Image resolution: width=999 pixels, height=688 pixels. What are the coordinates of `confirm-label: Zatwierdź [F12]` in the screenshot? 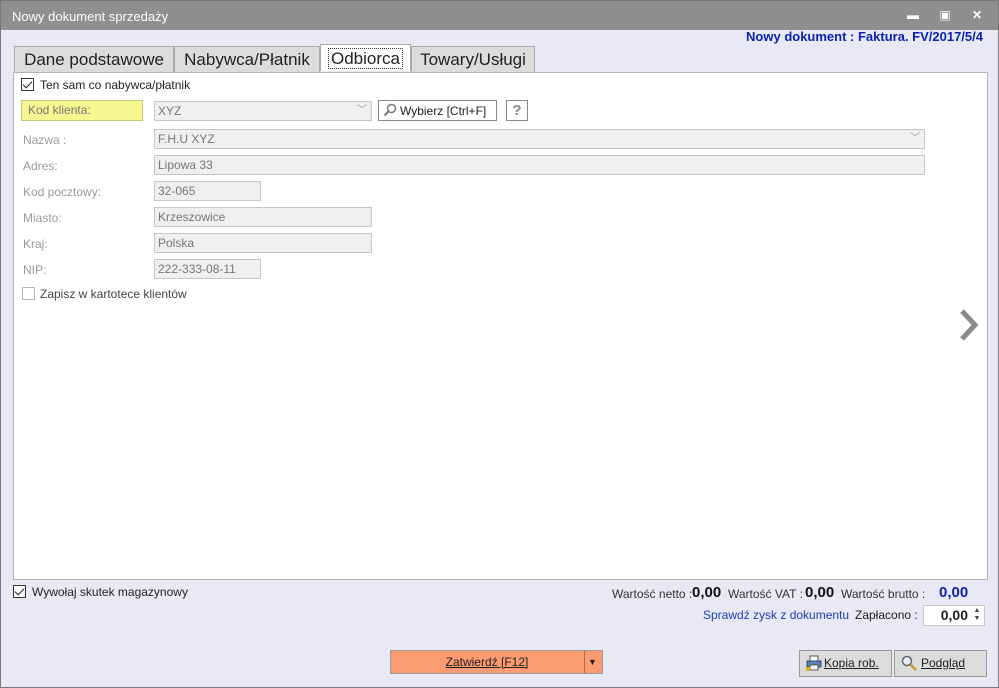 It's located at (487, 662).